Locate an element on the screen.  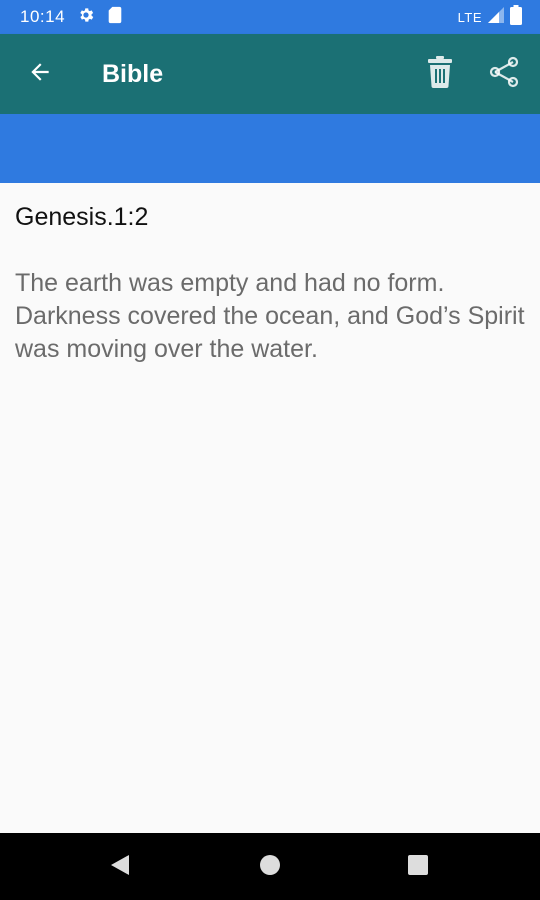
app-toolbar: Bible is located at coordinates (270, 74).